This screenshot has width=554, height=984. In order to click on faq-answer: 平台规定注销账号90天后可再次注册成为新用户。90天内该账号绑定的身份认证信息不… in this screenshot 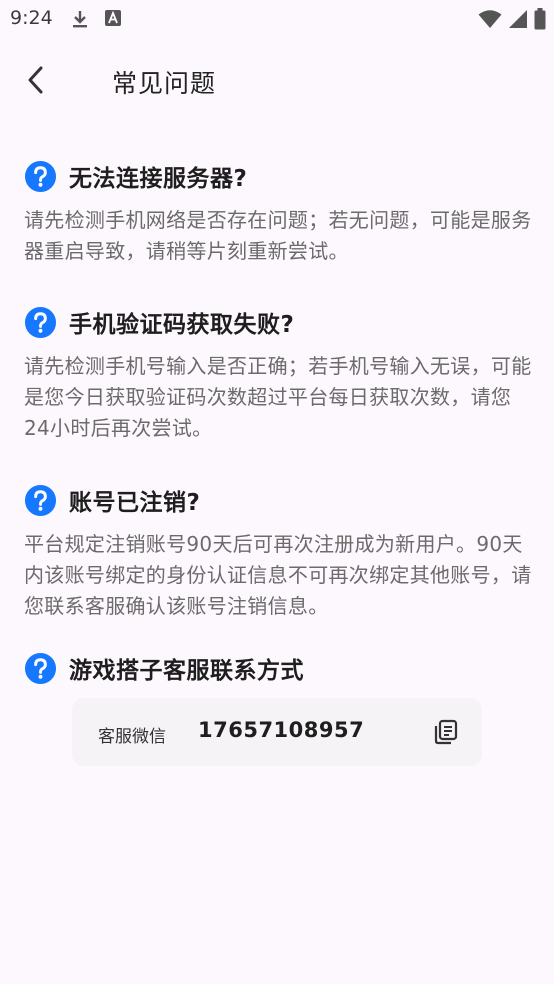, I will do `click(278, 575)`.